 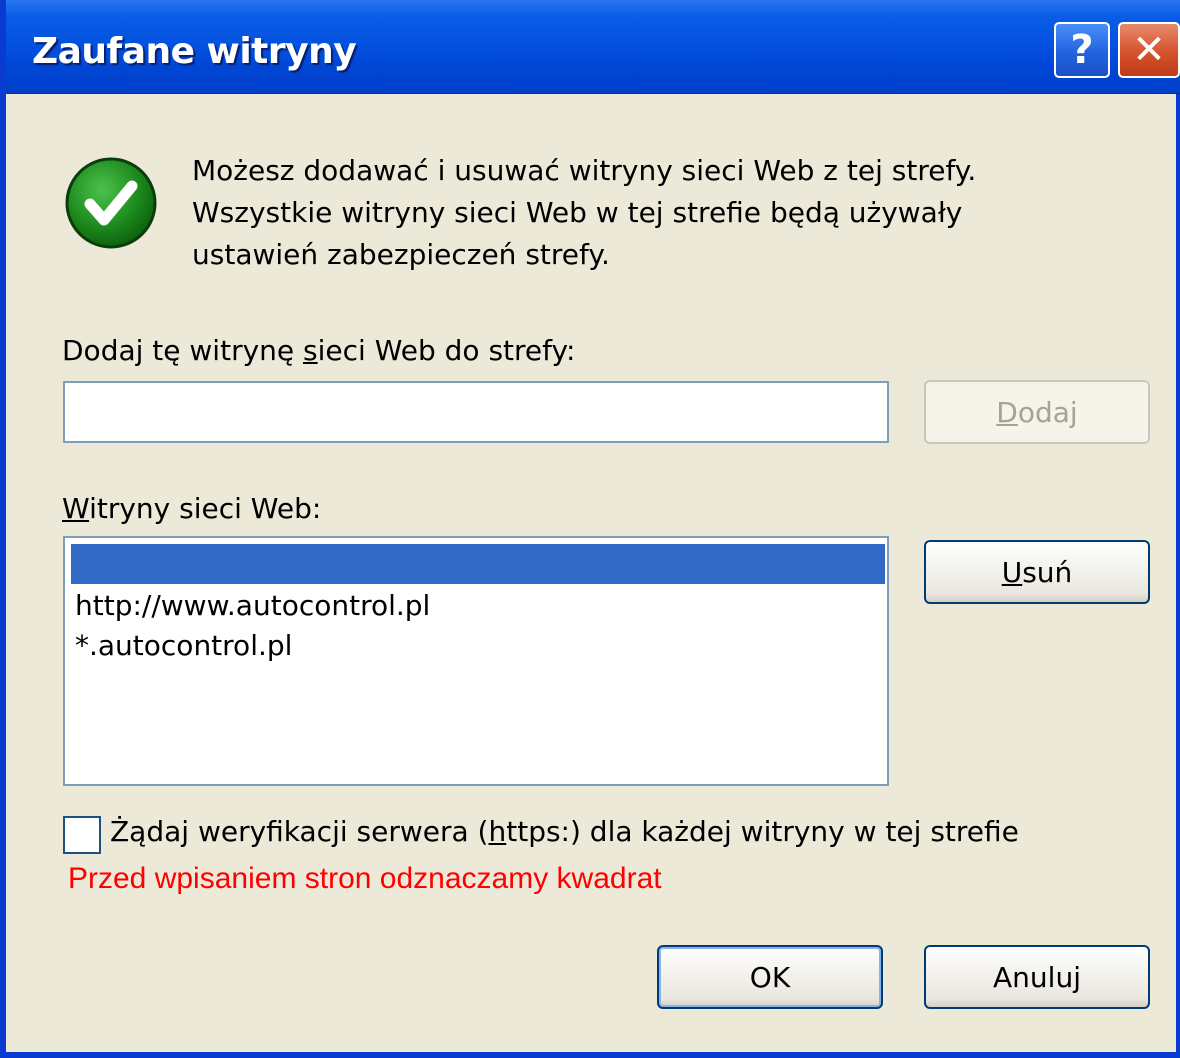 I want to click on list-item: http://www.autocontrol.pl, so click(x=478, y=606).